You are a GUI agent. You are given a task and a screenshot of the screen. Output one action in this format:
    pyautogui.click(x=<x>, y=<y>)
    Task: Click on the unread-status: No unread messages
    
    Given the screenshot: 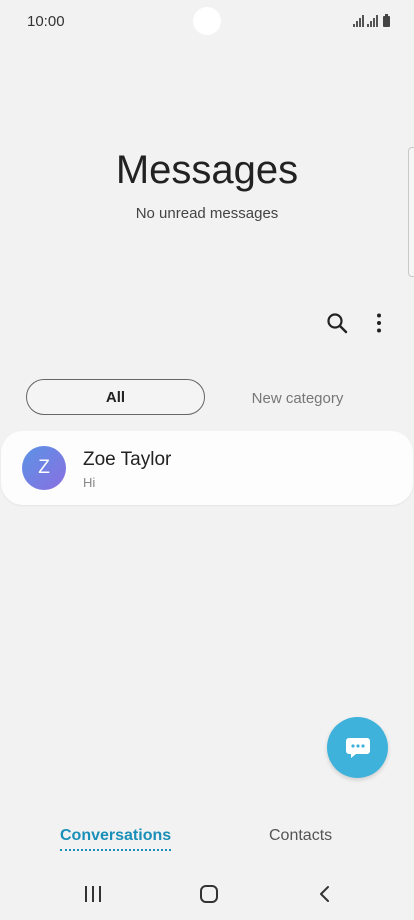 What is the action you would take?
    pyautogui.click(x=207, y=213)
    